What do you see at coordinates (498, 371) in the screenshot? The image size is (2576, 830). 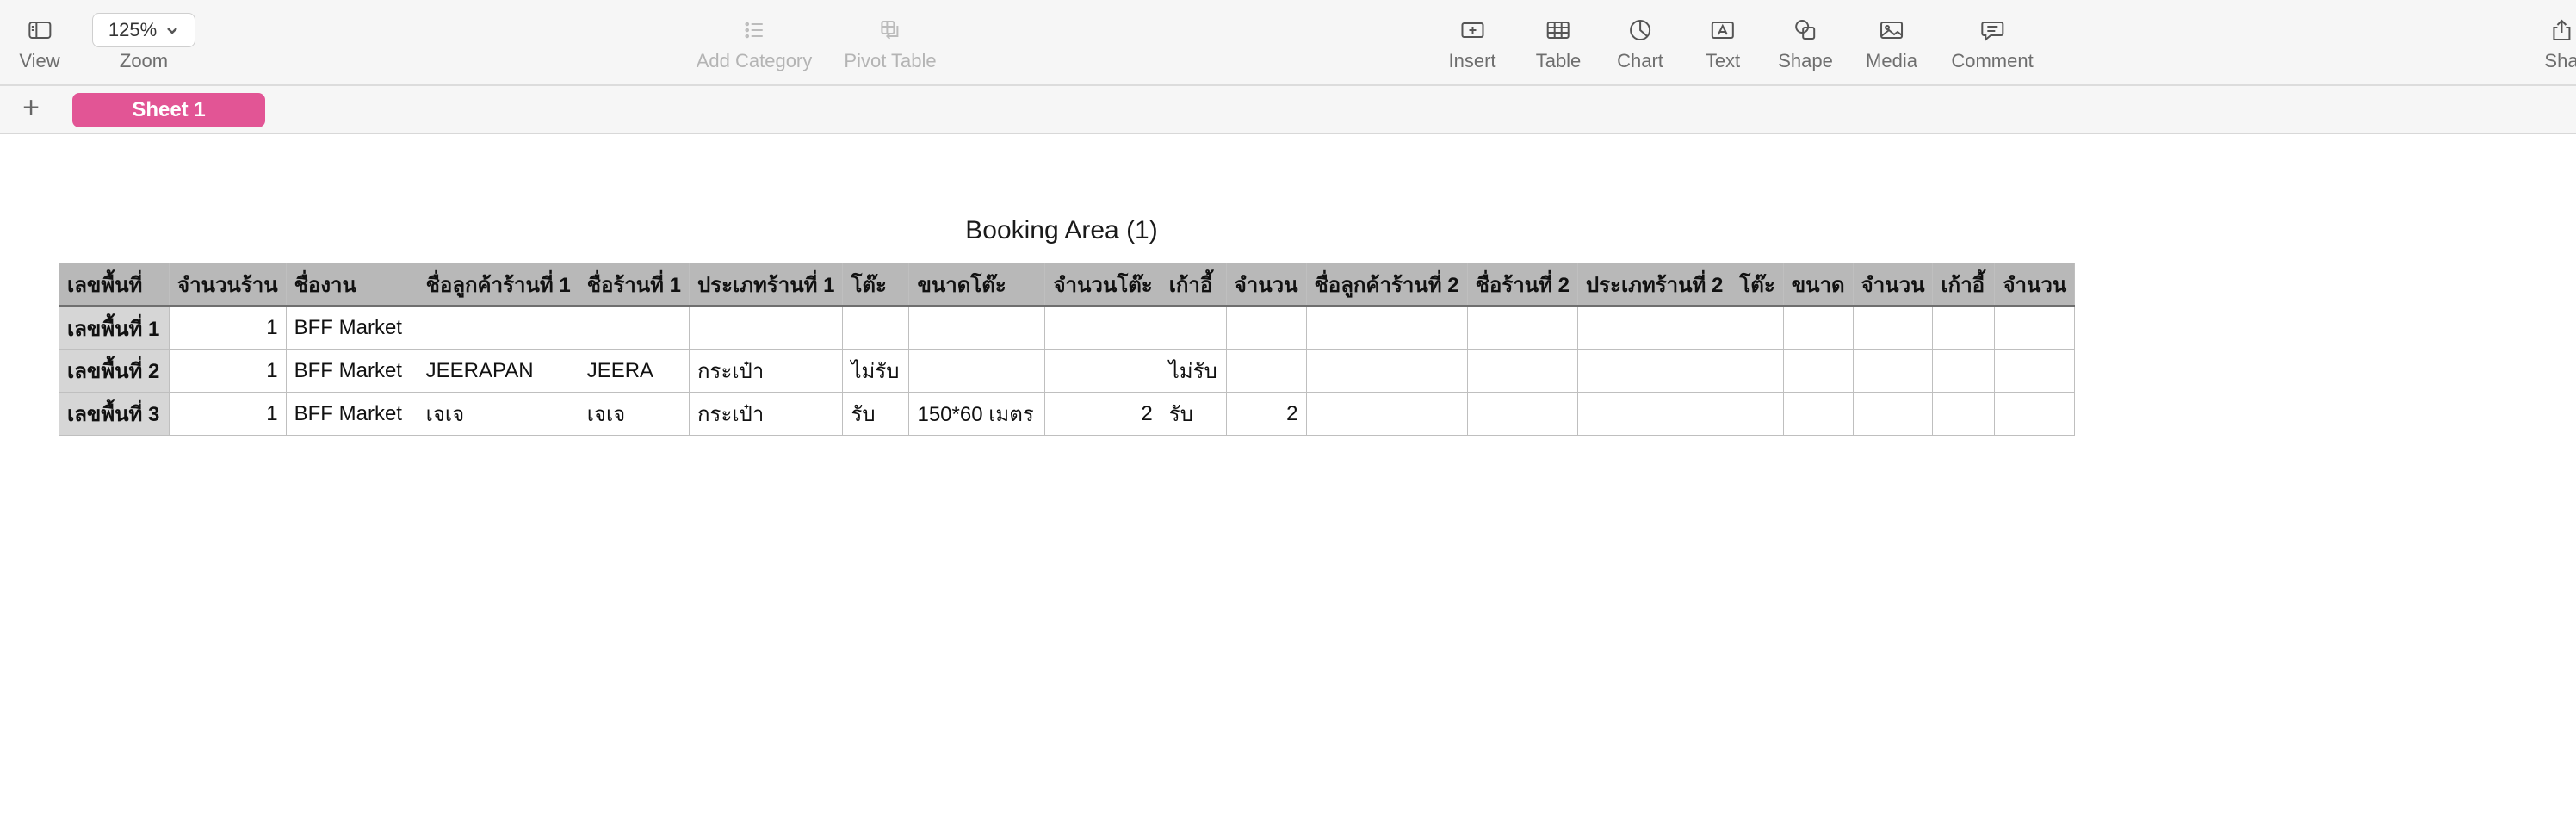 I see `table-cell: JEERAPAN` at bounding box center [498, 371].